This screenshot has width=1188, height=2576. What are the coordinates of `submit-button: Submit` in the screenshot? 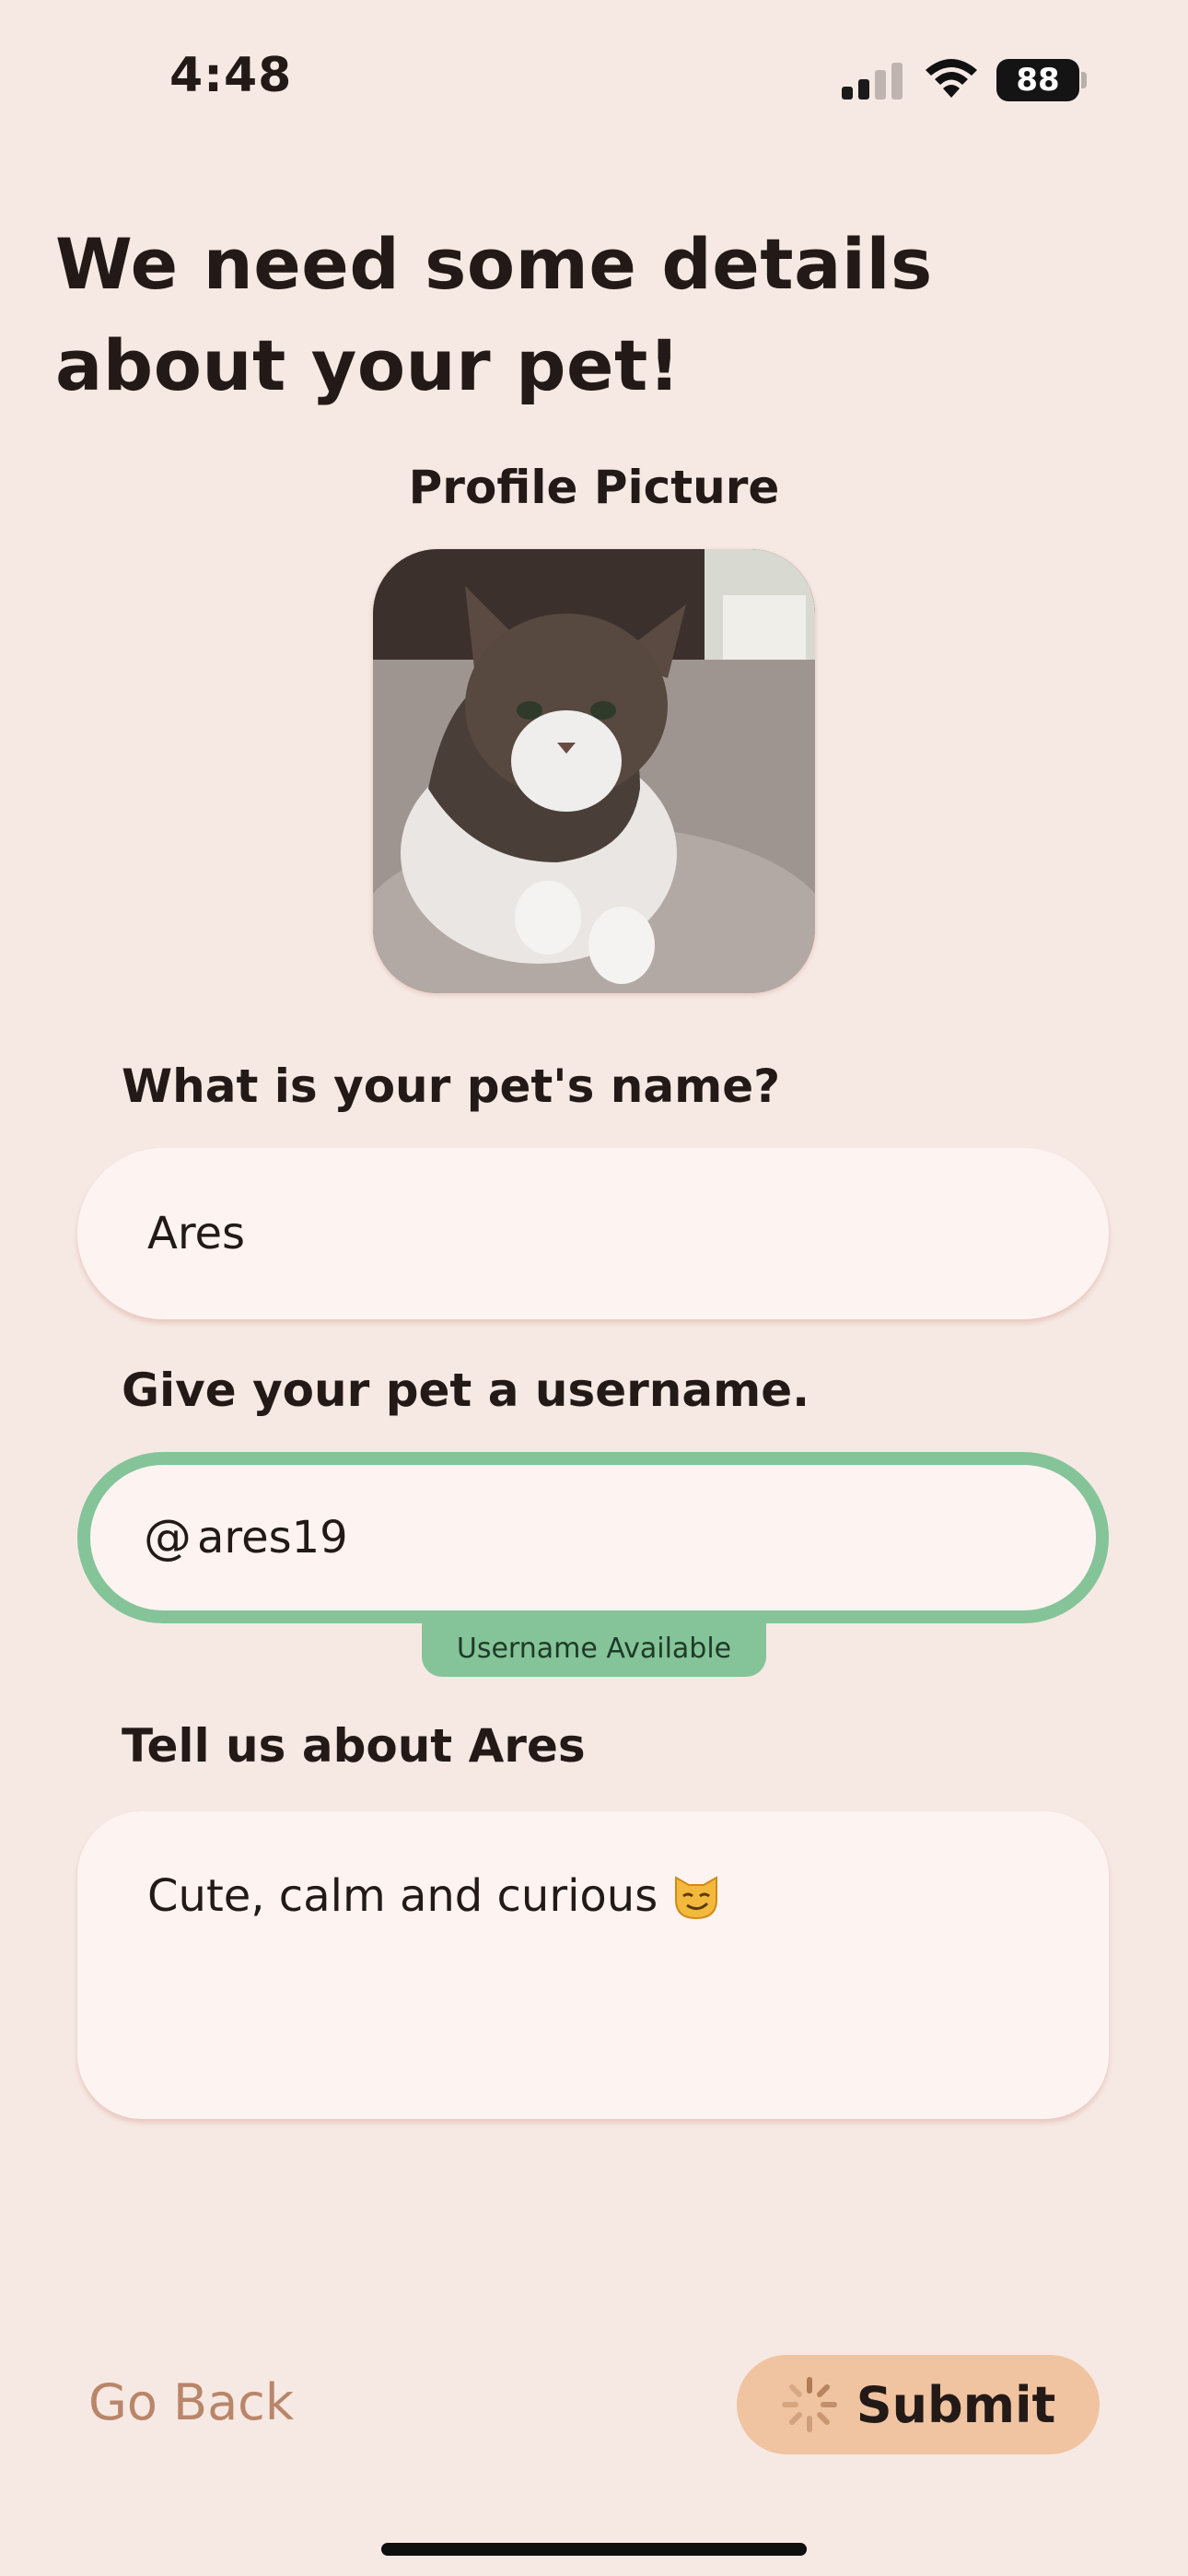 It's located at (918, 2404).